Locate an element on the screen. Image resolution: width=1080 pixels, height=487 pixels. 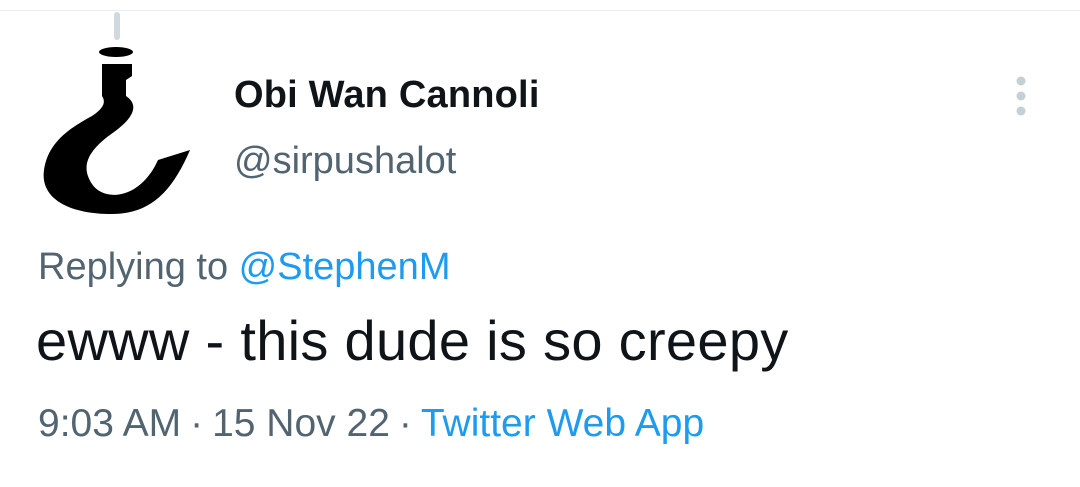
replying-to-line: Replying to @StephenM is located at coordinates (244, 267).